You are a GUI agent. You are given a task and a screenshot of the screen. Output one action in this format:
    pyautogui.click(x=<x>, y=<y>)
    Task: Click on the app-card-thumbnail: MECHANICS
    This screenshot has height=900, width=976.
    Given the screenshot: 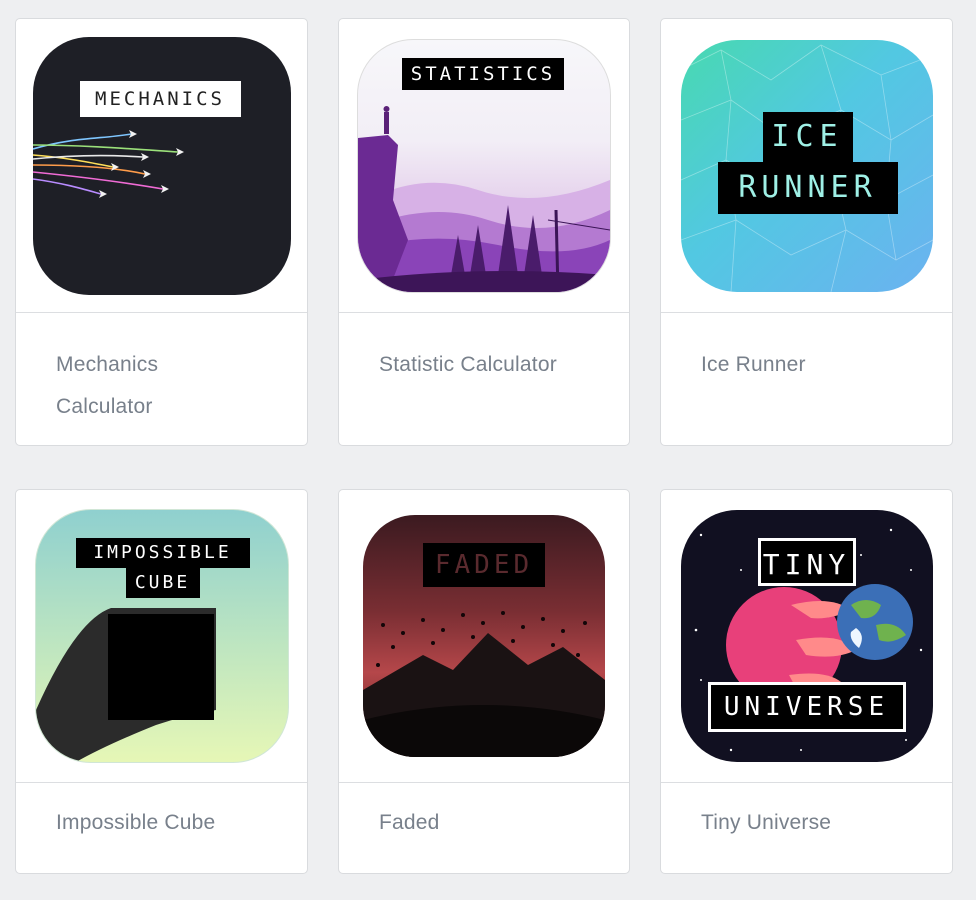 What is the action you would take?
    pyautogui.click(x=161, y=166)
    